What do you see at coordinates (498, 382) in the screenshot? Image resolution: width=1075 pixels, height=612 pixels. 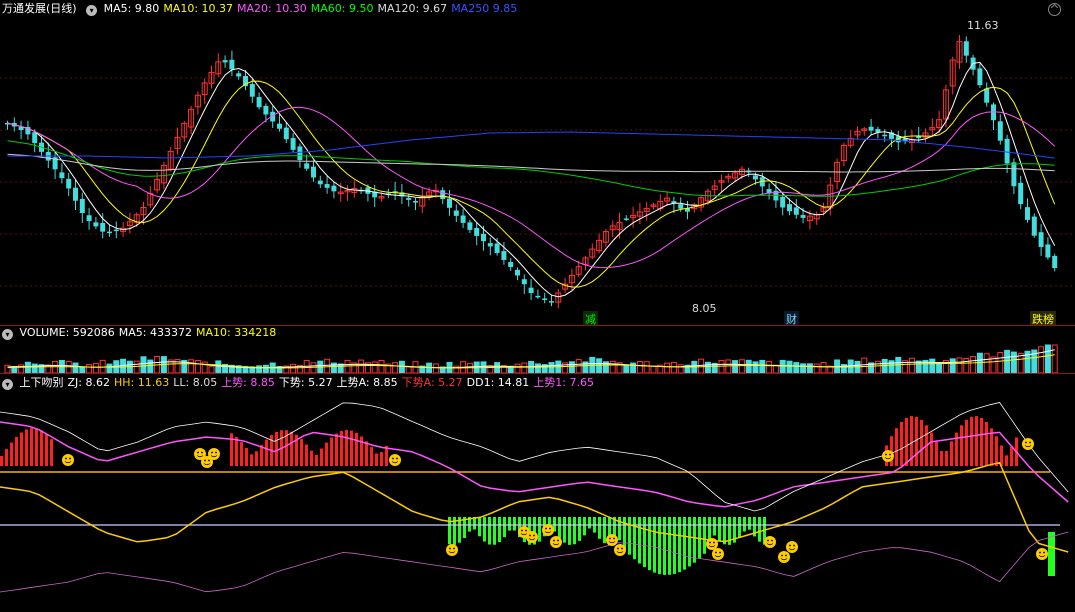 I see `indicator-value-8: DD1: 14.81` at bounding box center [498, 382].